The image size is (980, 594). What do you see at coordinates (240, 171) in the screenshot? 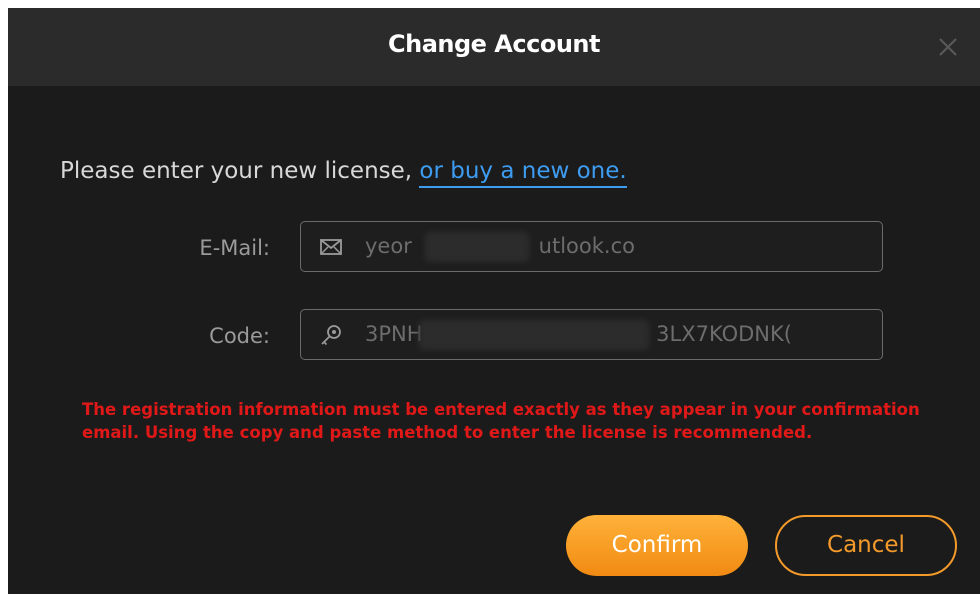
I see `license-prompt-text: Please enter your new license,` at bounding box center [240, 171].